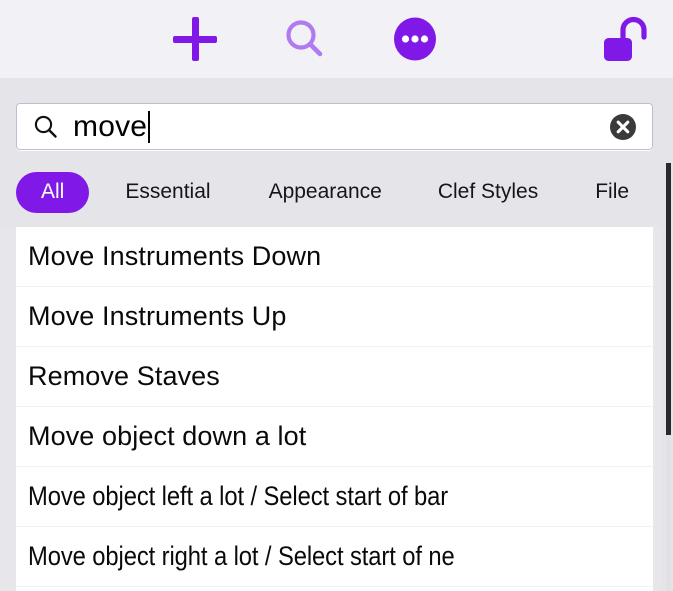  Describe the element at coordinates (625, 38) in the screenshot. I see `unlock-icon` at that location.